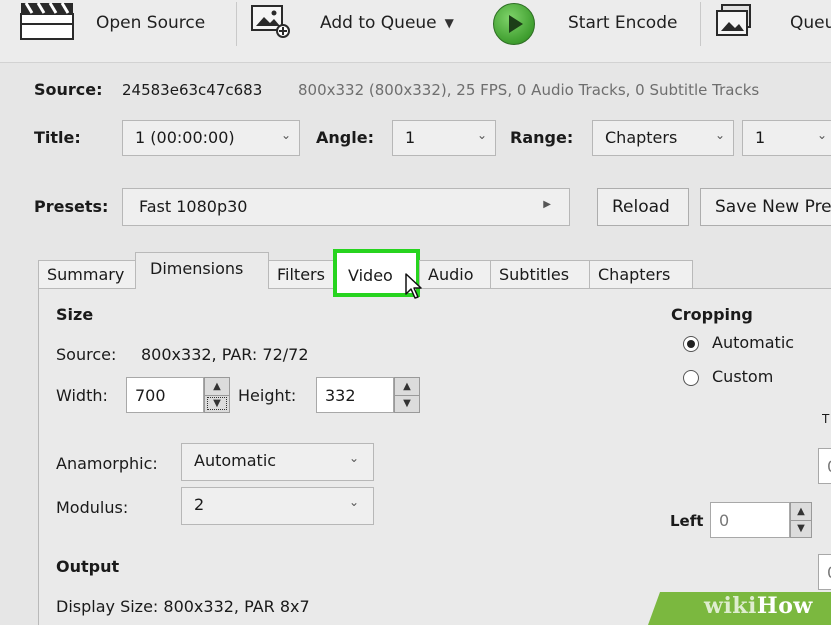 The width and height of the screenshot is (831, 625). Describe the element at coordinates (235, 460) in the screenshot. I see `anamorphic-value: Automatic` at that location.